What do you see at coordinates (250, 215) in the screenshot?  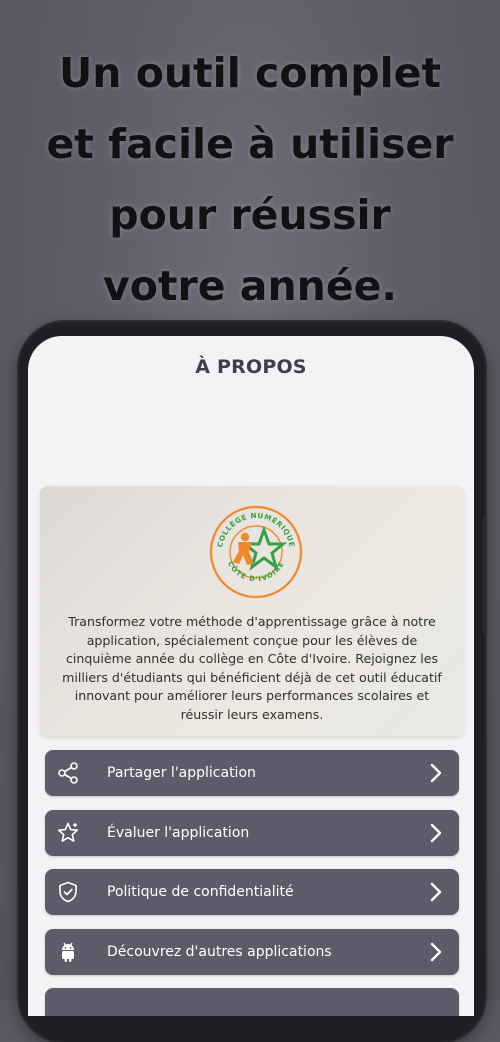 I see `headline-line-3: pour réussir` at bounding box center [250, 215].